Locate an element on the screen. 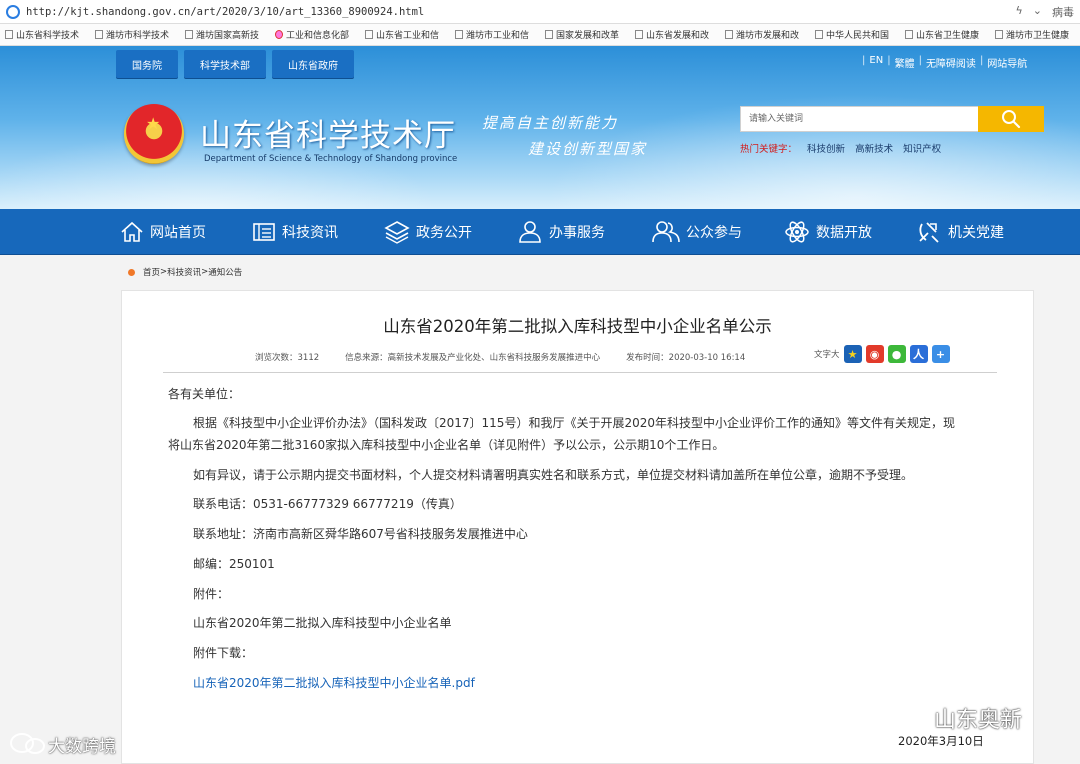  info-source: 信息来源：高新技术发展及产业化处、山东省科技服务发展推进中心 is located at coordinates (473, 358).